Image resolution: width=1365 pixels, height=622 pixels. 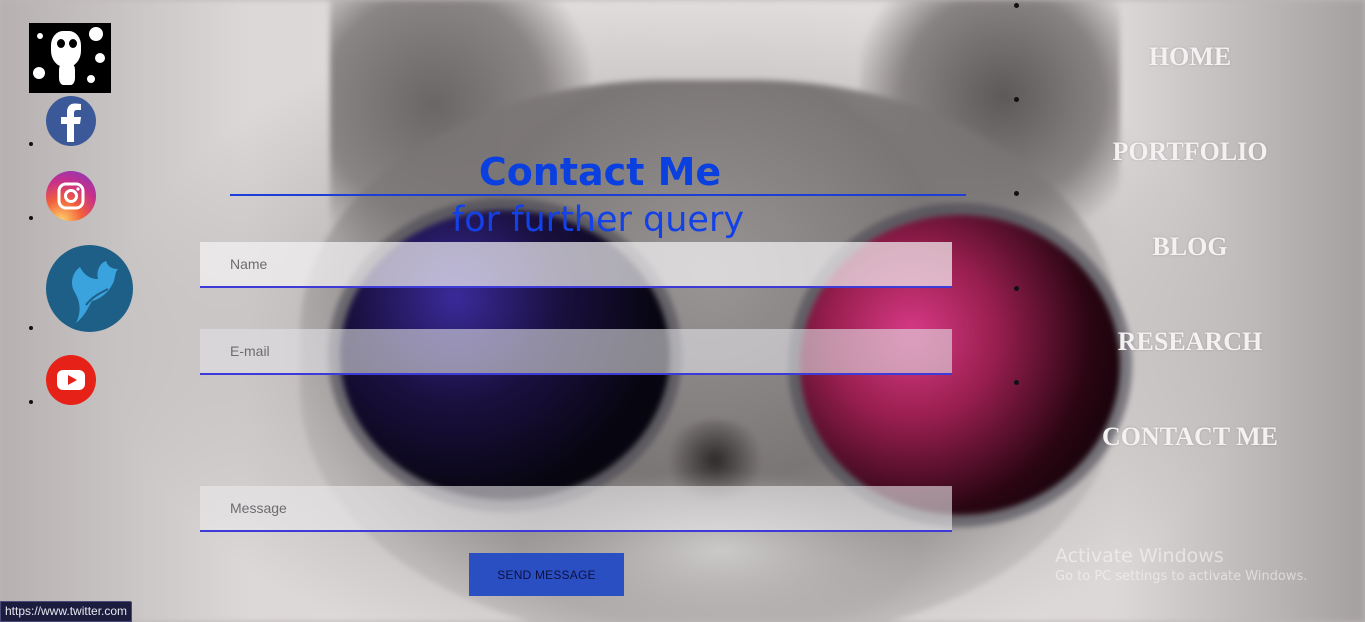 What do you see at coordinates (600, 172) in the screenshot?
I see `page-title: Contact Me` at bounding box center [600, 172].